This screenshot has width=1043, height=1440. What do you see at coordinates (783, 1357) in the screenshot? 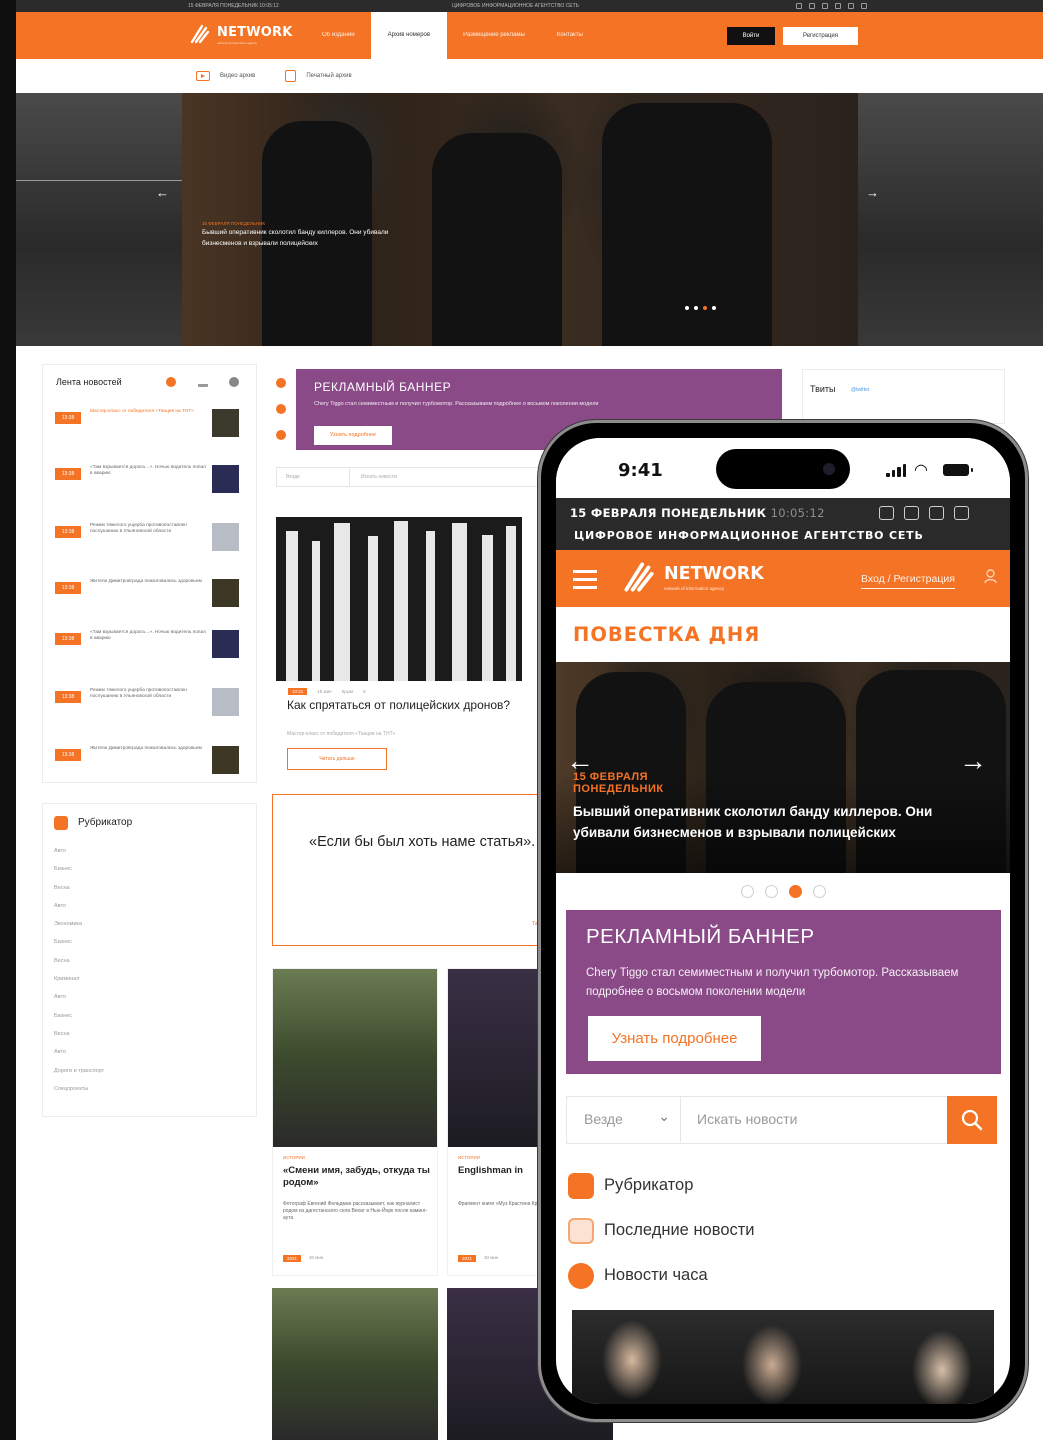
I see `phone-news-photo` at bounding box center [783, 1357].